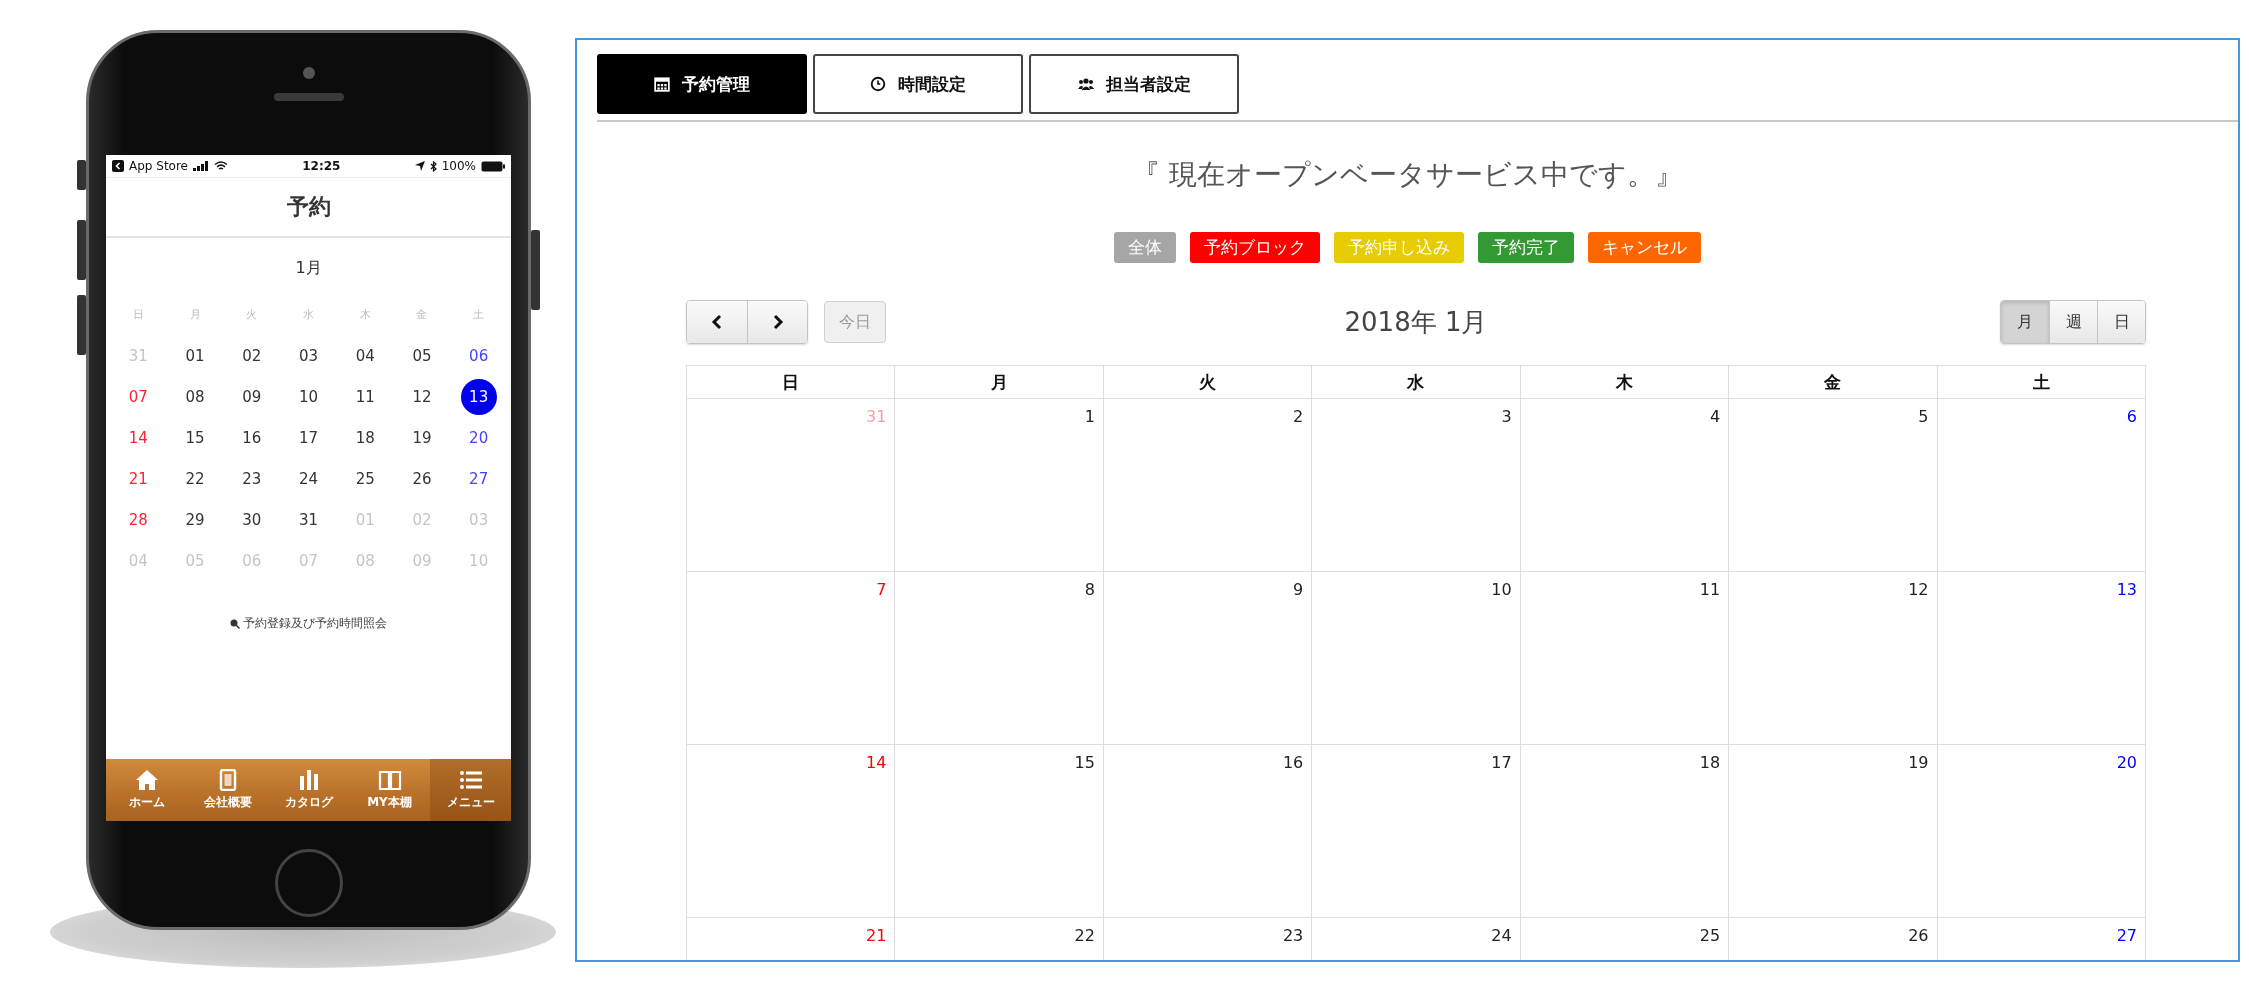  Describe the element at coordinates (2126, 589) in the screenshot. I see `day-number: 13` at that location.